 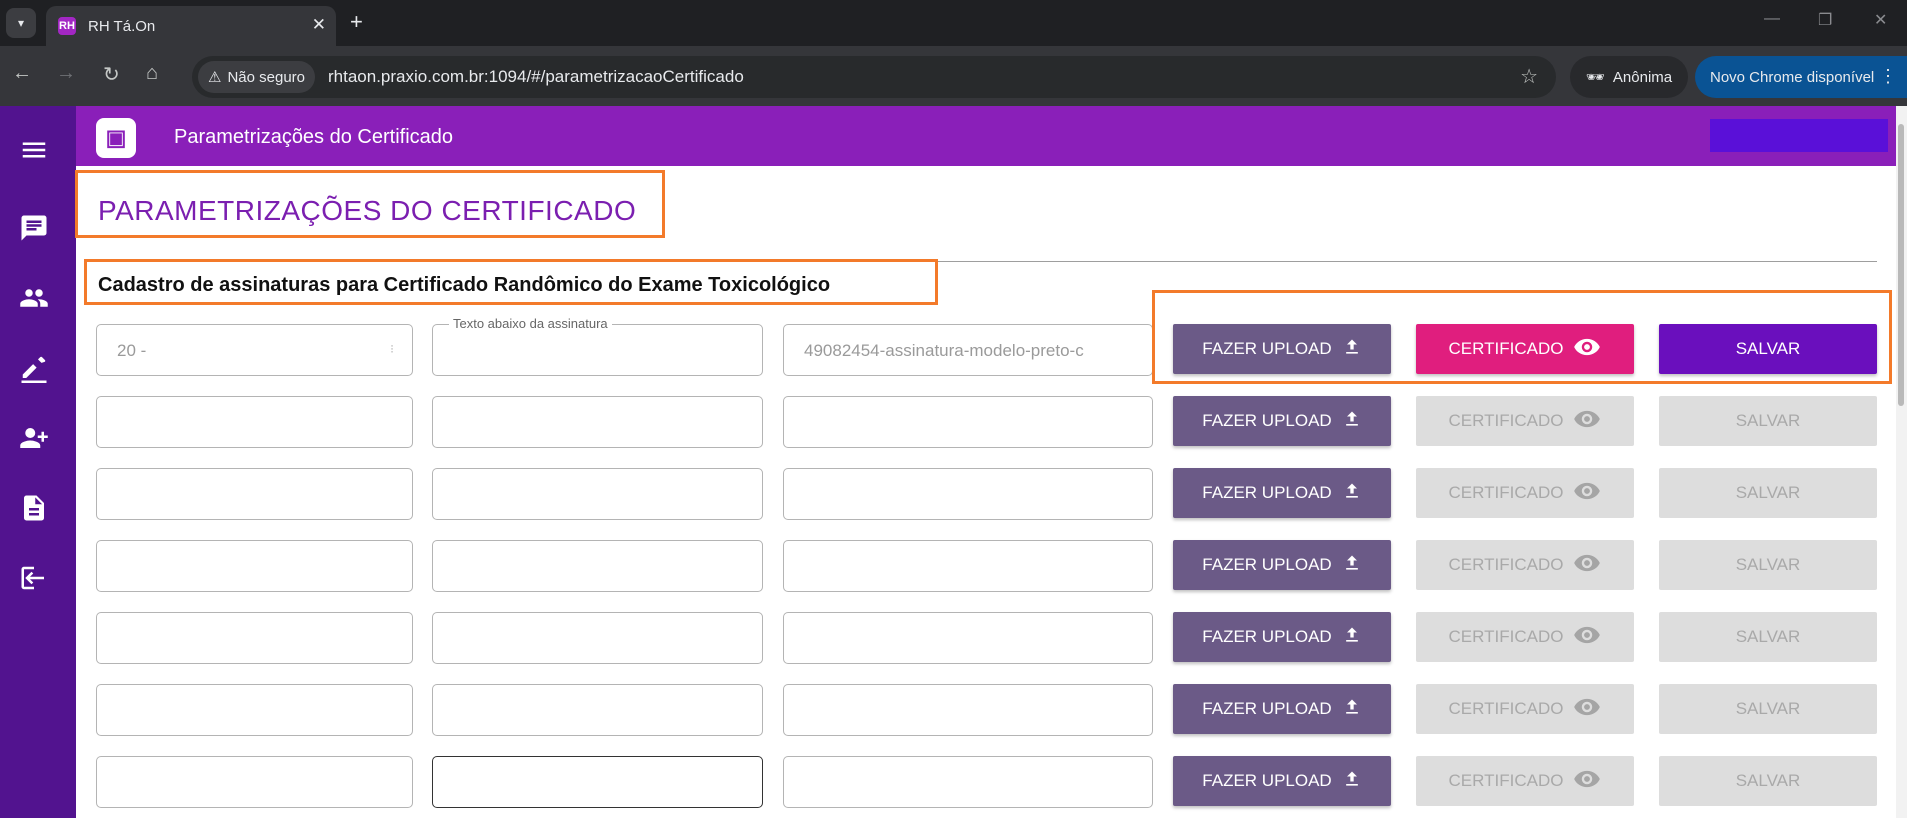 What do you see at coordinates (34, 150) in the screenshot?
I see `menu-icon` at bounding box center [34, 150].